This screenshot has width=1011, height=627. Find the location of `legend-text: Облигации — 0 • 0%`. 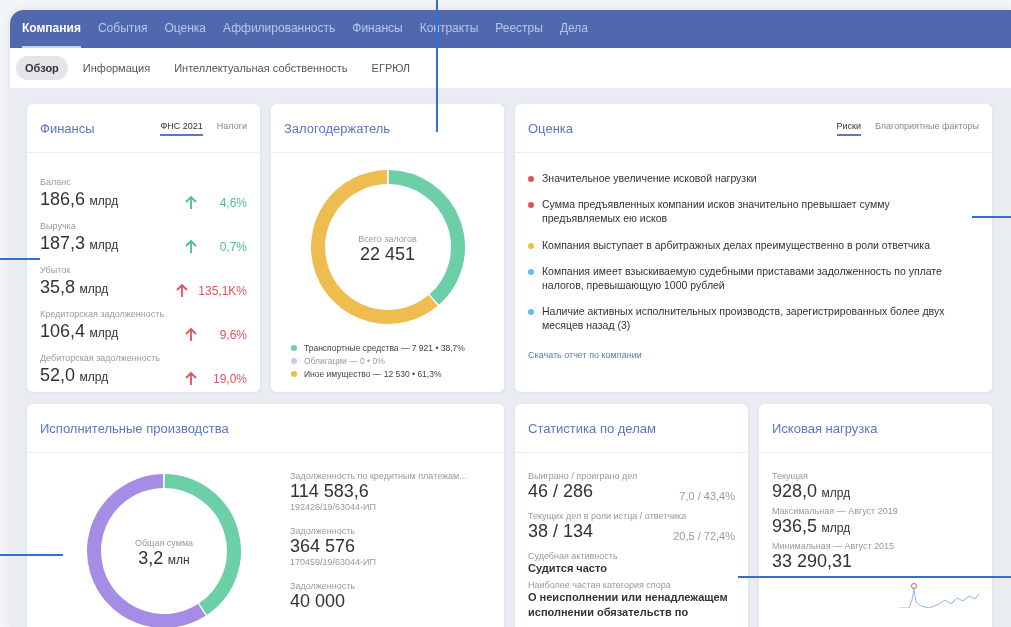

legend-text: Облигации — 0 • 0% is located at coordinates (344, 361).